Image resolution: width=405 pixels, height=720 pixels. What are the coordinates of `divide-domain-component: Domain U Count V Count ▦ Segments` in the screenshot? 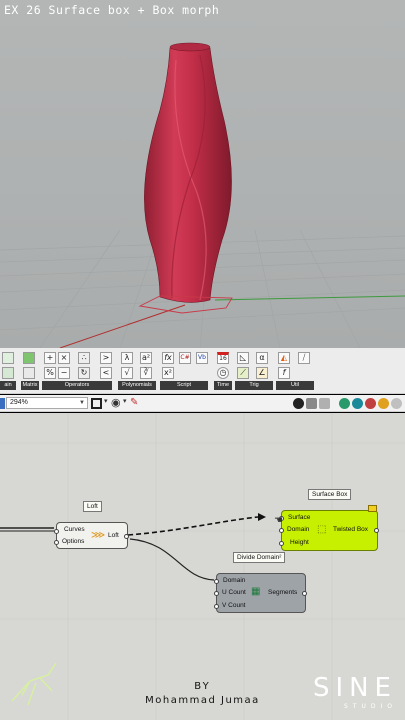 It's located at (260, 593).